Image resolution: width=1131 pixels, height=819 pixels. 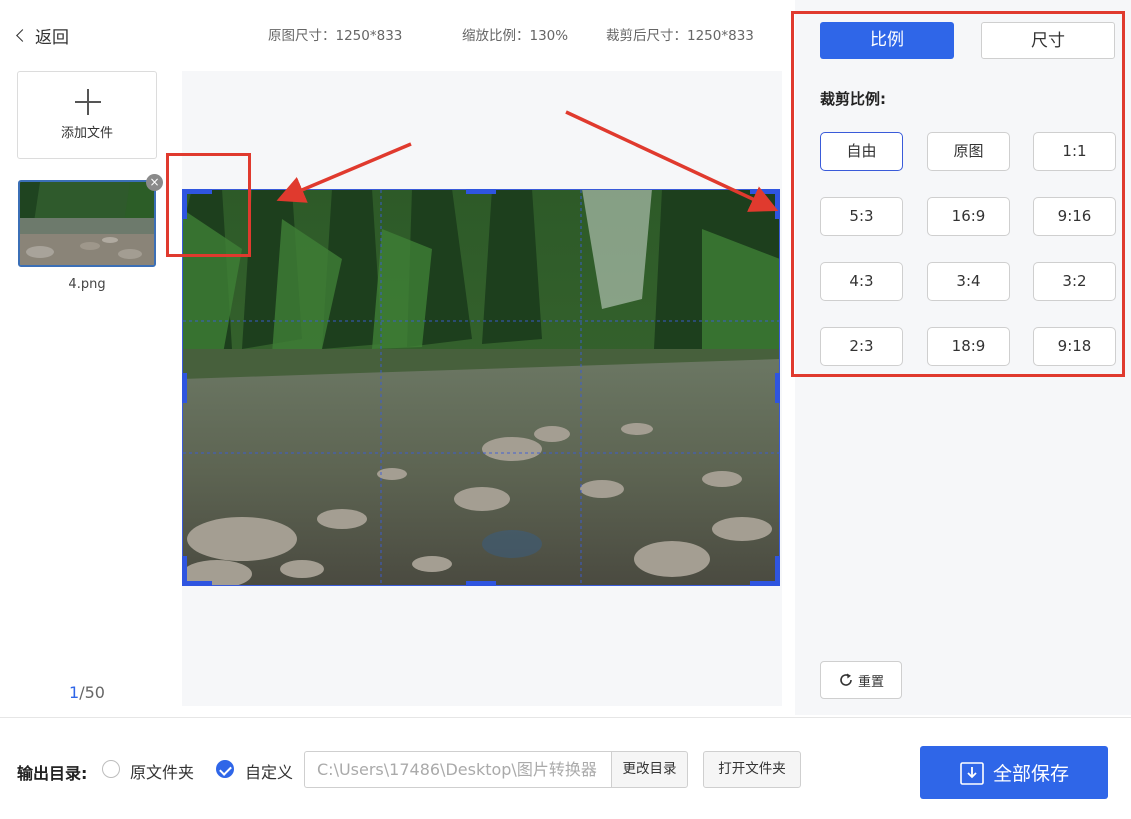 I want to click on radio-original-folder, so click(x=111, y=769).